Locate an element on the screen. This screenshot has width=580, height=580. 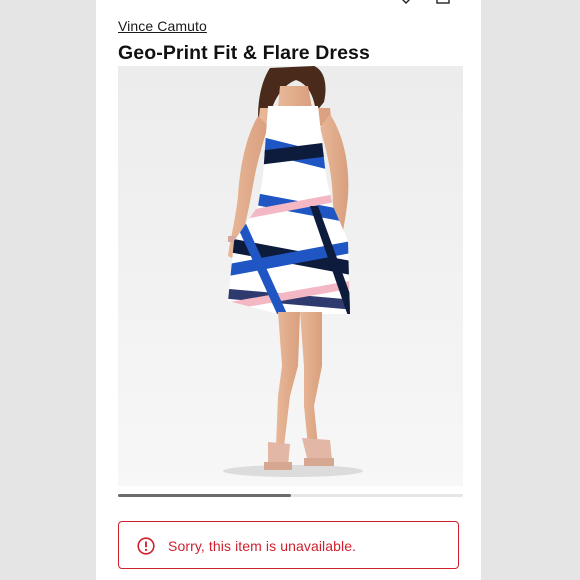
unavailable-message: Sorry, this item is unavailable. is located at coordinates (262, 546).